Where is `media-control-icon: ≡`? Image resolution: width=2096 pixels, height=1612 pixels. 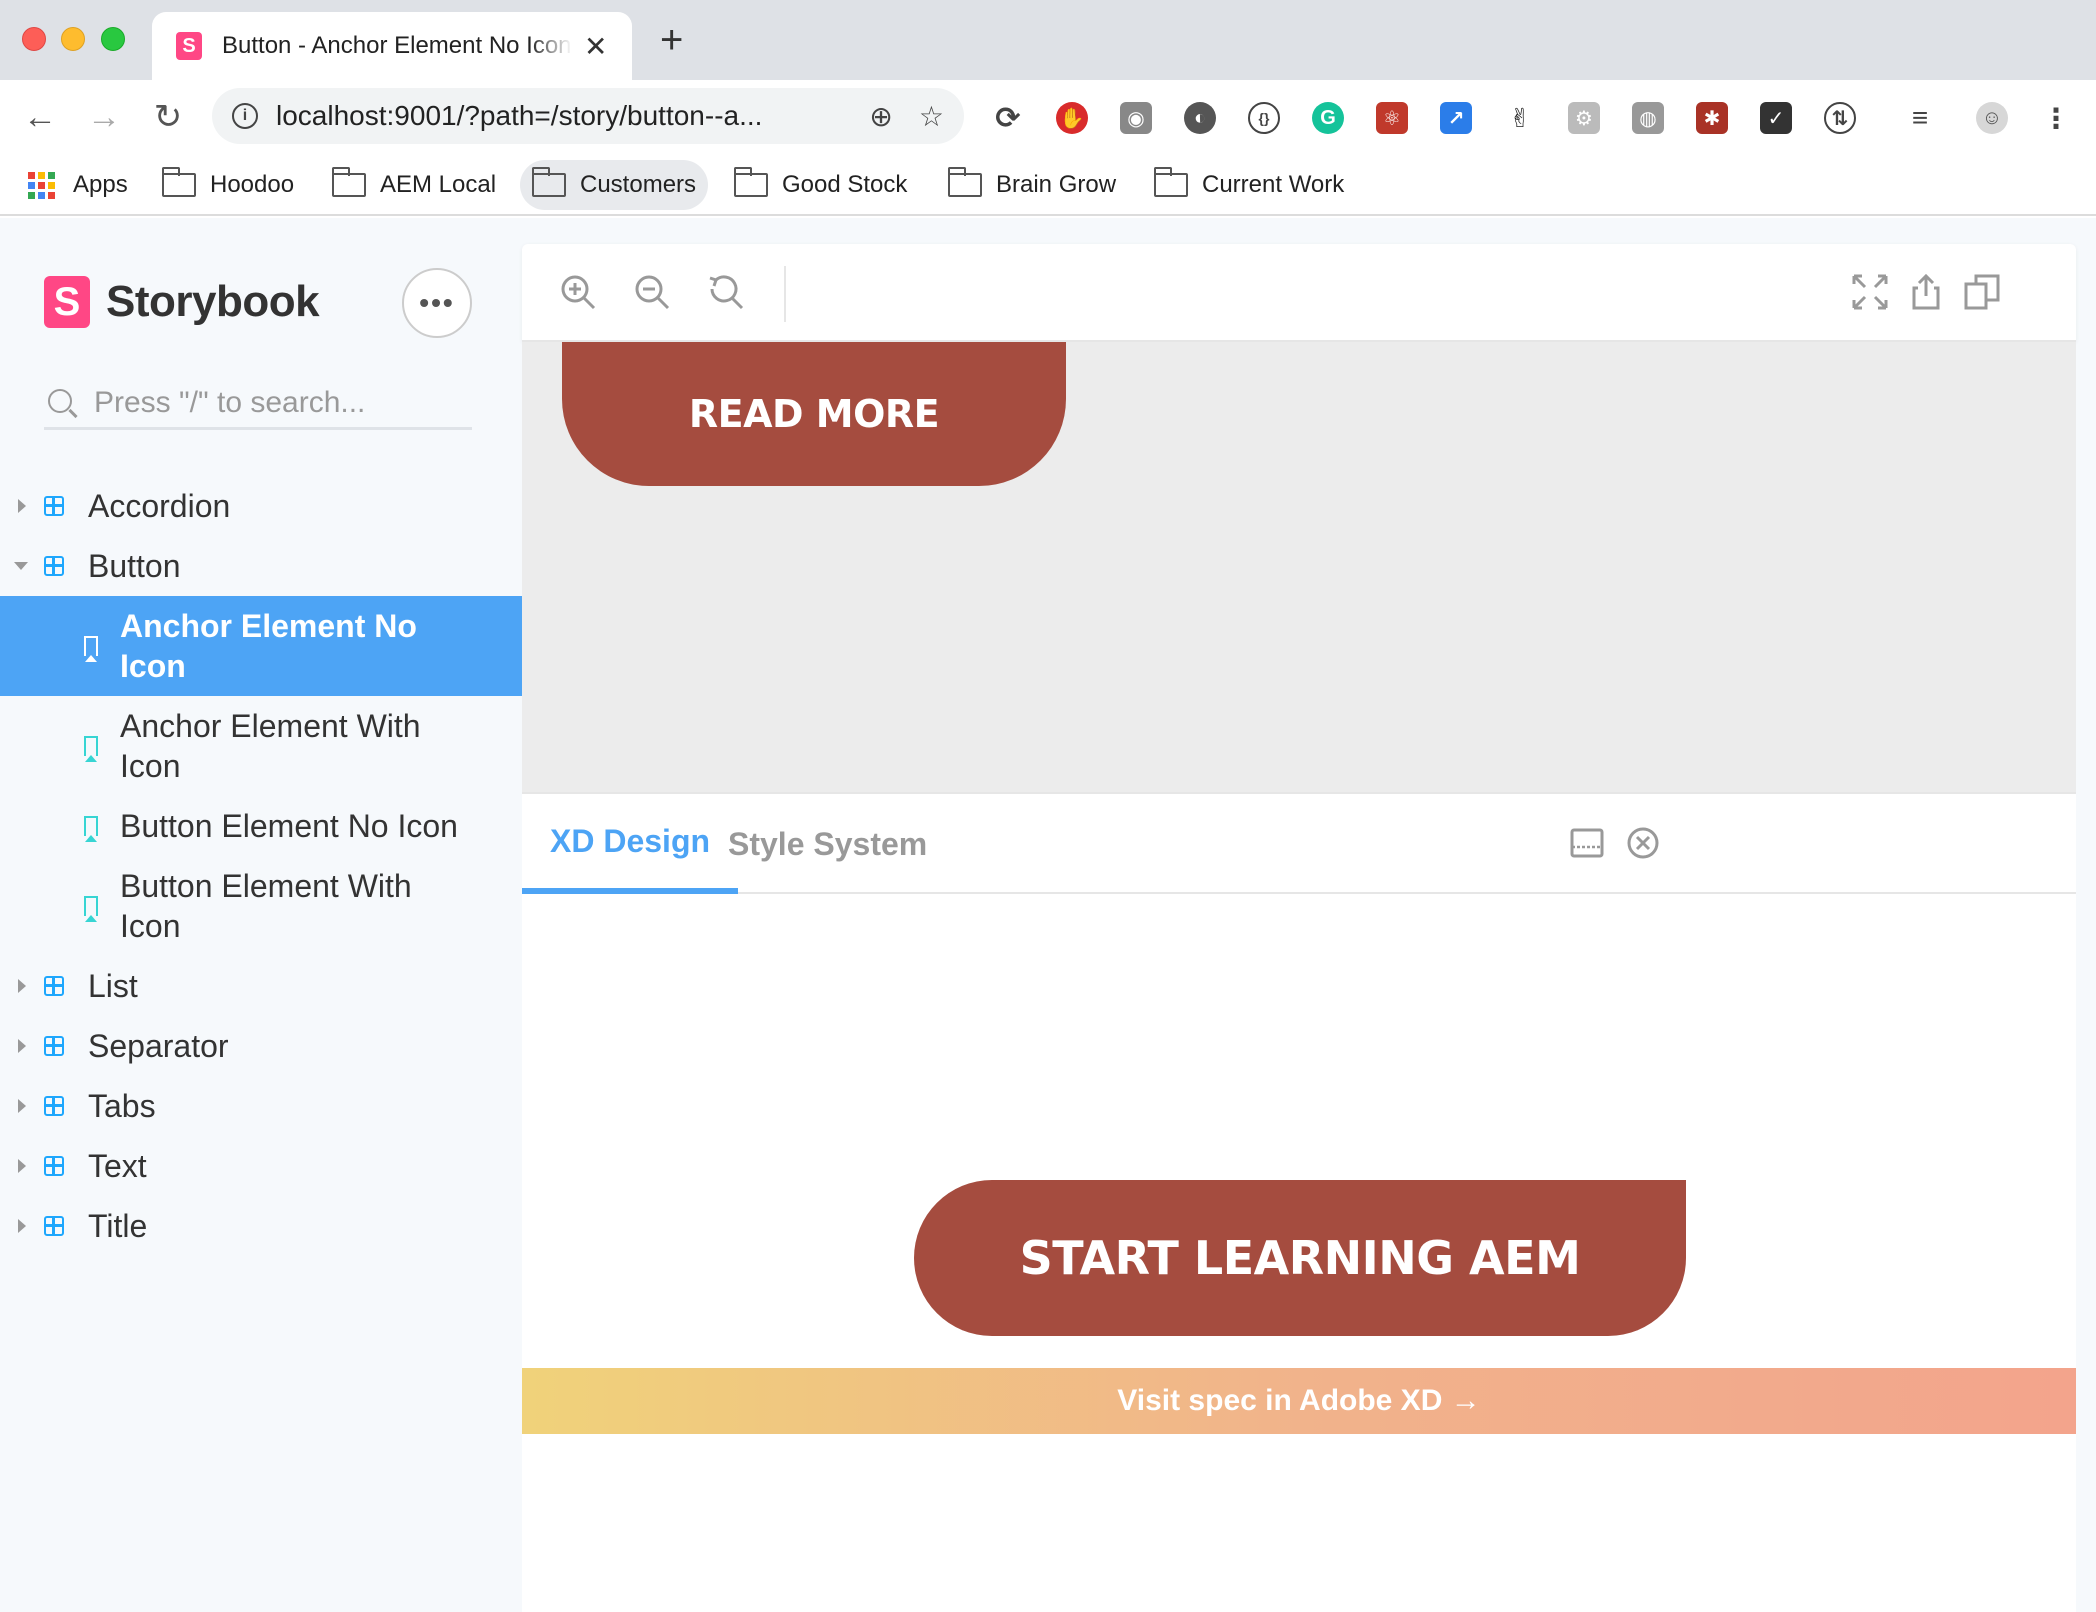
media-control-icon: ≡ is located at coordinates (1920, 118).